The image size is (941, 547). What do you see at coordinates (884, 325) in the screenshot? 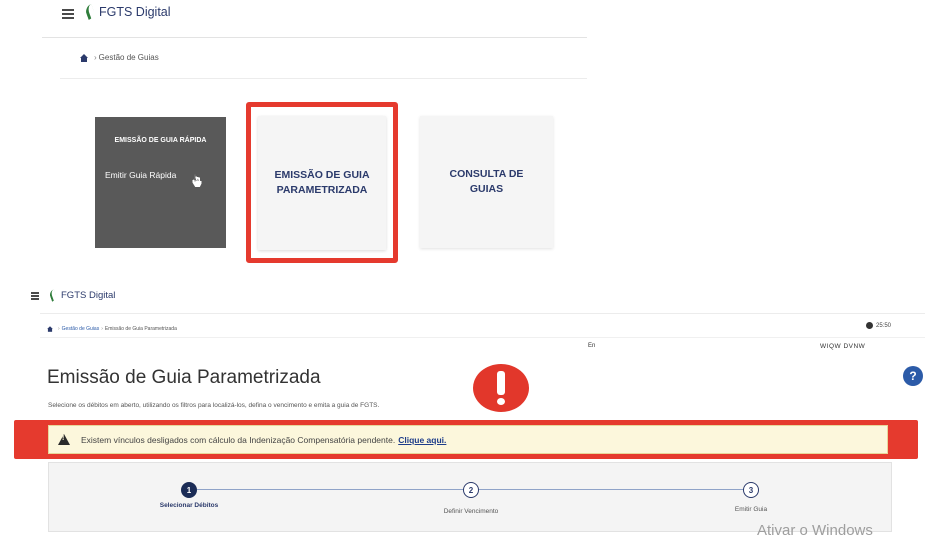
I see `session-time: 25:50` at bounding box center [884, 325].